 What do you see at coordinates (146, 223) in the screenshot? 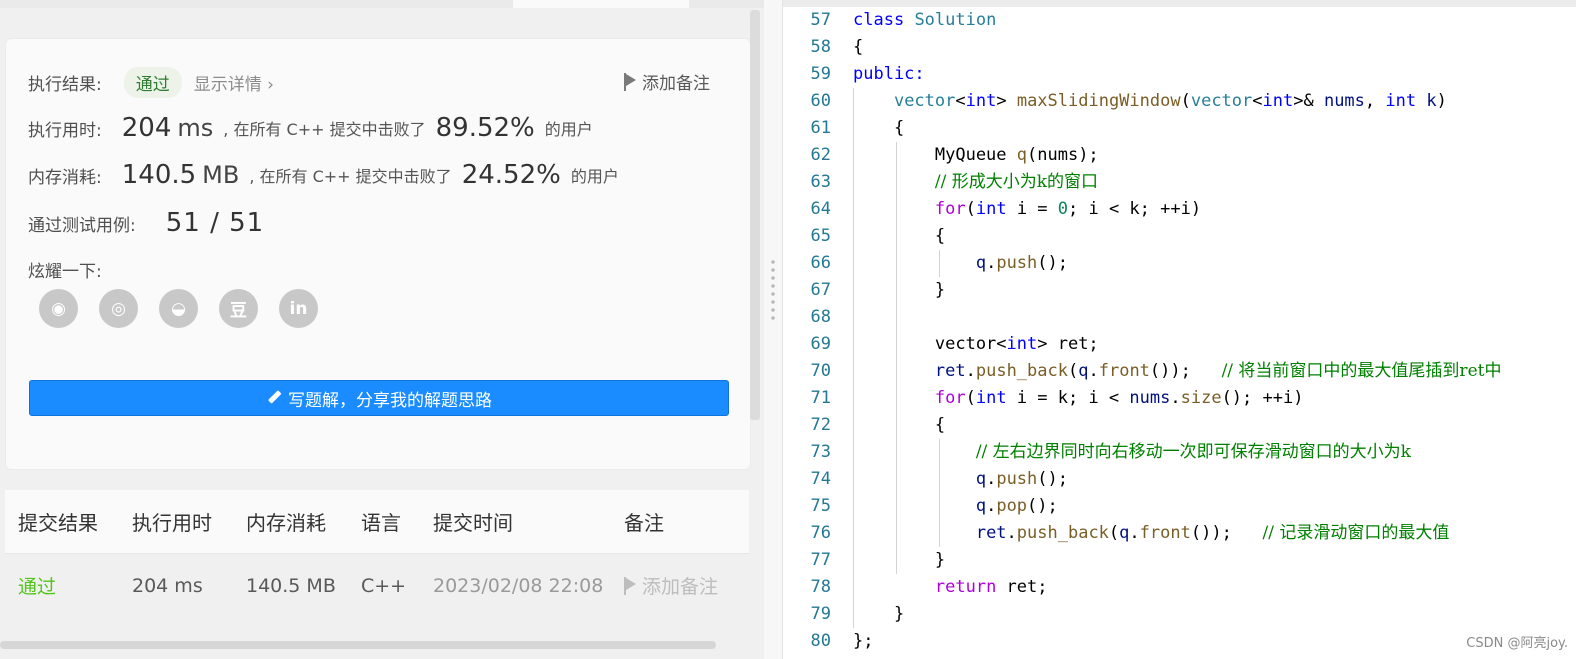
I see `tests-row: 通过测试用例: 51 / 51` at bounding box center [146, 223].